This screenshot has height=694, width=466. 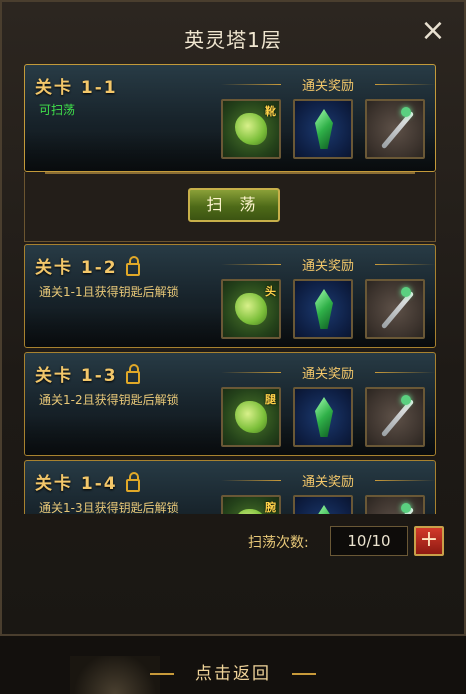 I want to click on stage-status: 可扫荡, so click(x=57, y=110).